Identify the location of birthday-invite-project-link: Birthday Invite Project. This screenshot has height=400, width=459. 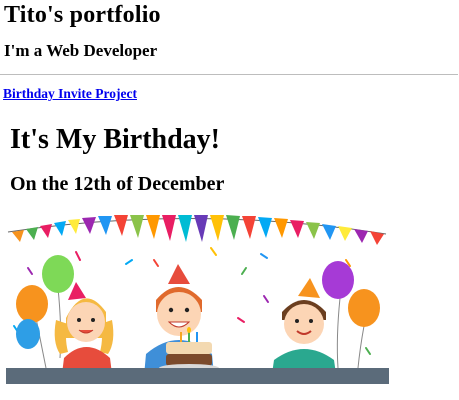
(70, 94).